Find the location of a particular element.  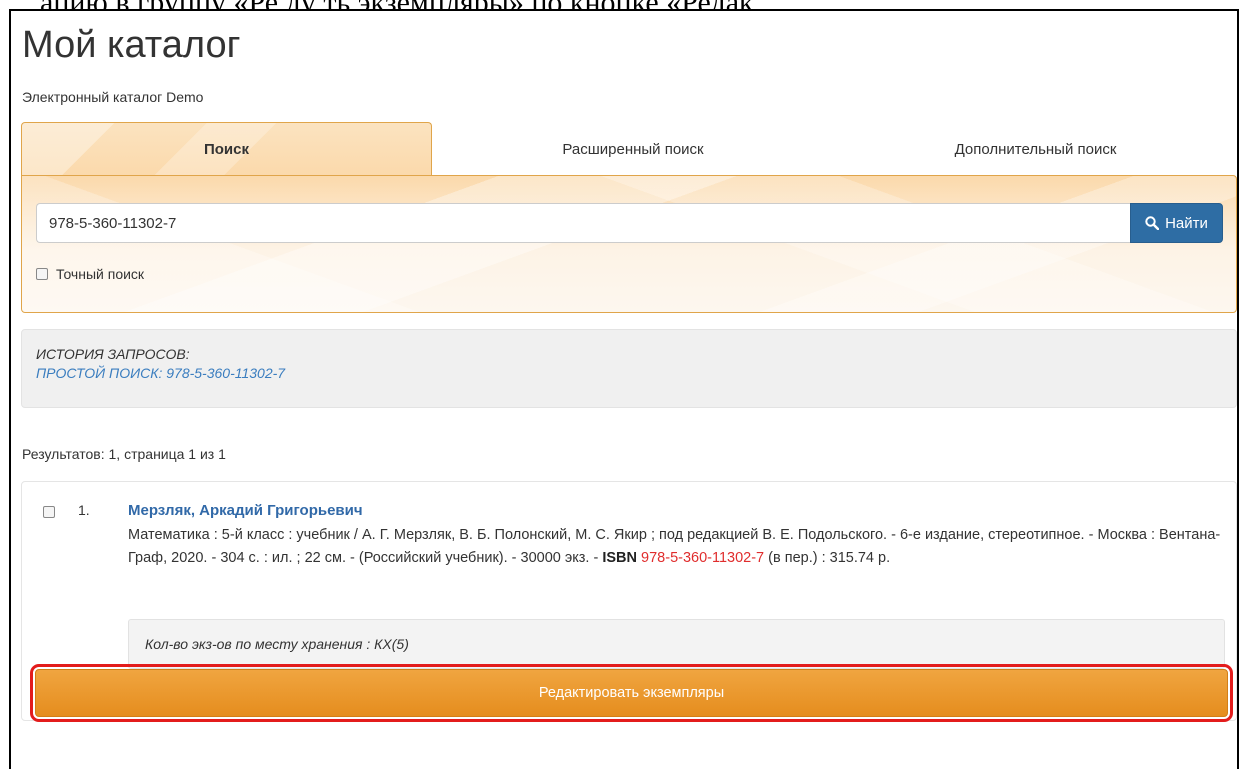

page-title: Мой каталог is located at coordinates (131, 45).